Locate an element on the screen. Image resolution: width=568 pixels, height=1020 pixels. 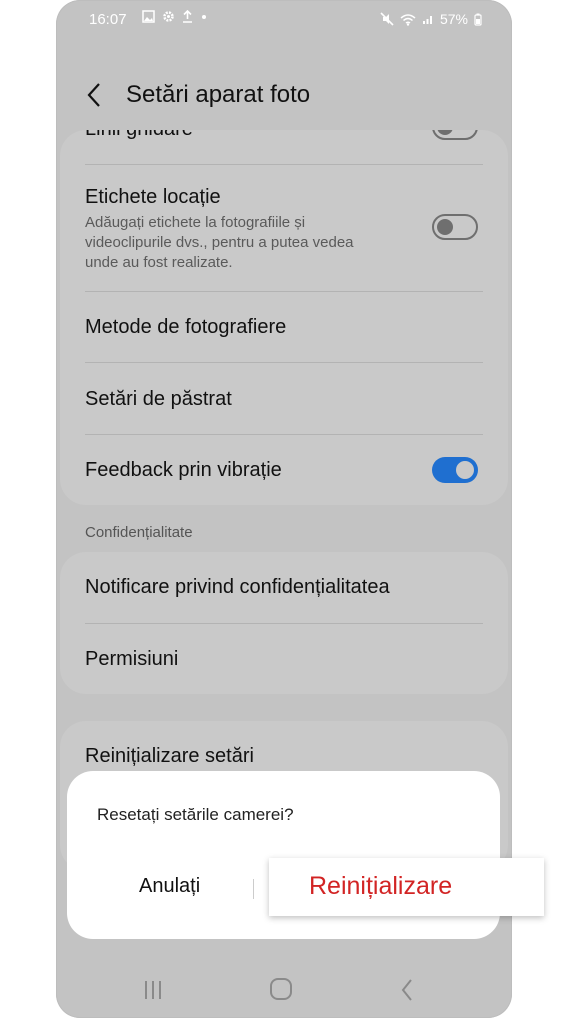
privacy-notice-row: Notificare privind confidențialitatea is located at coordinates (284, 587).